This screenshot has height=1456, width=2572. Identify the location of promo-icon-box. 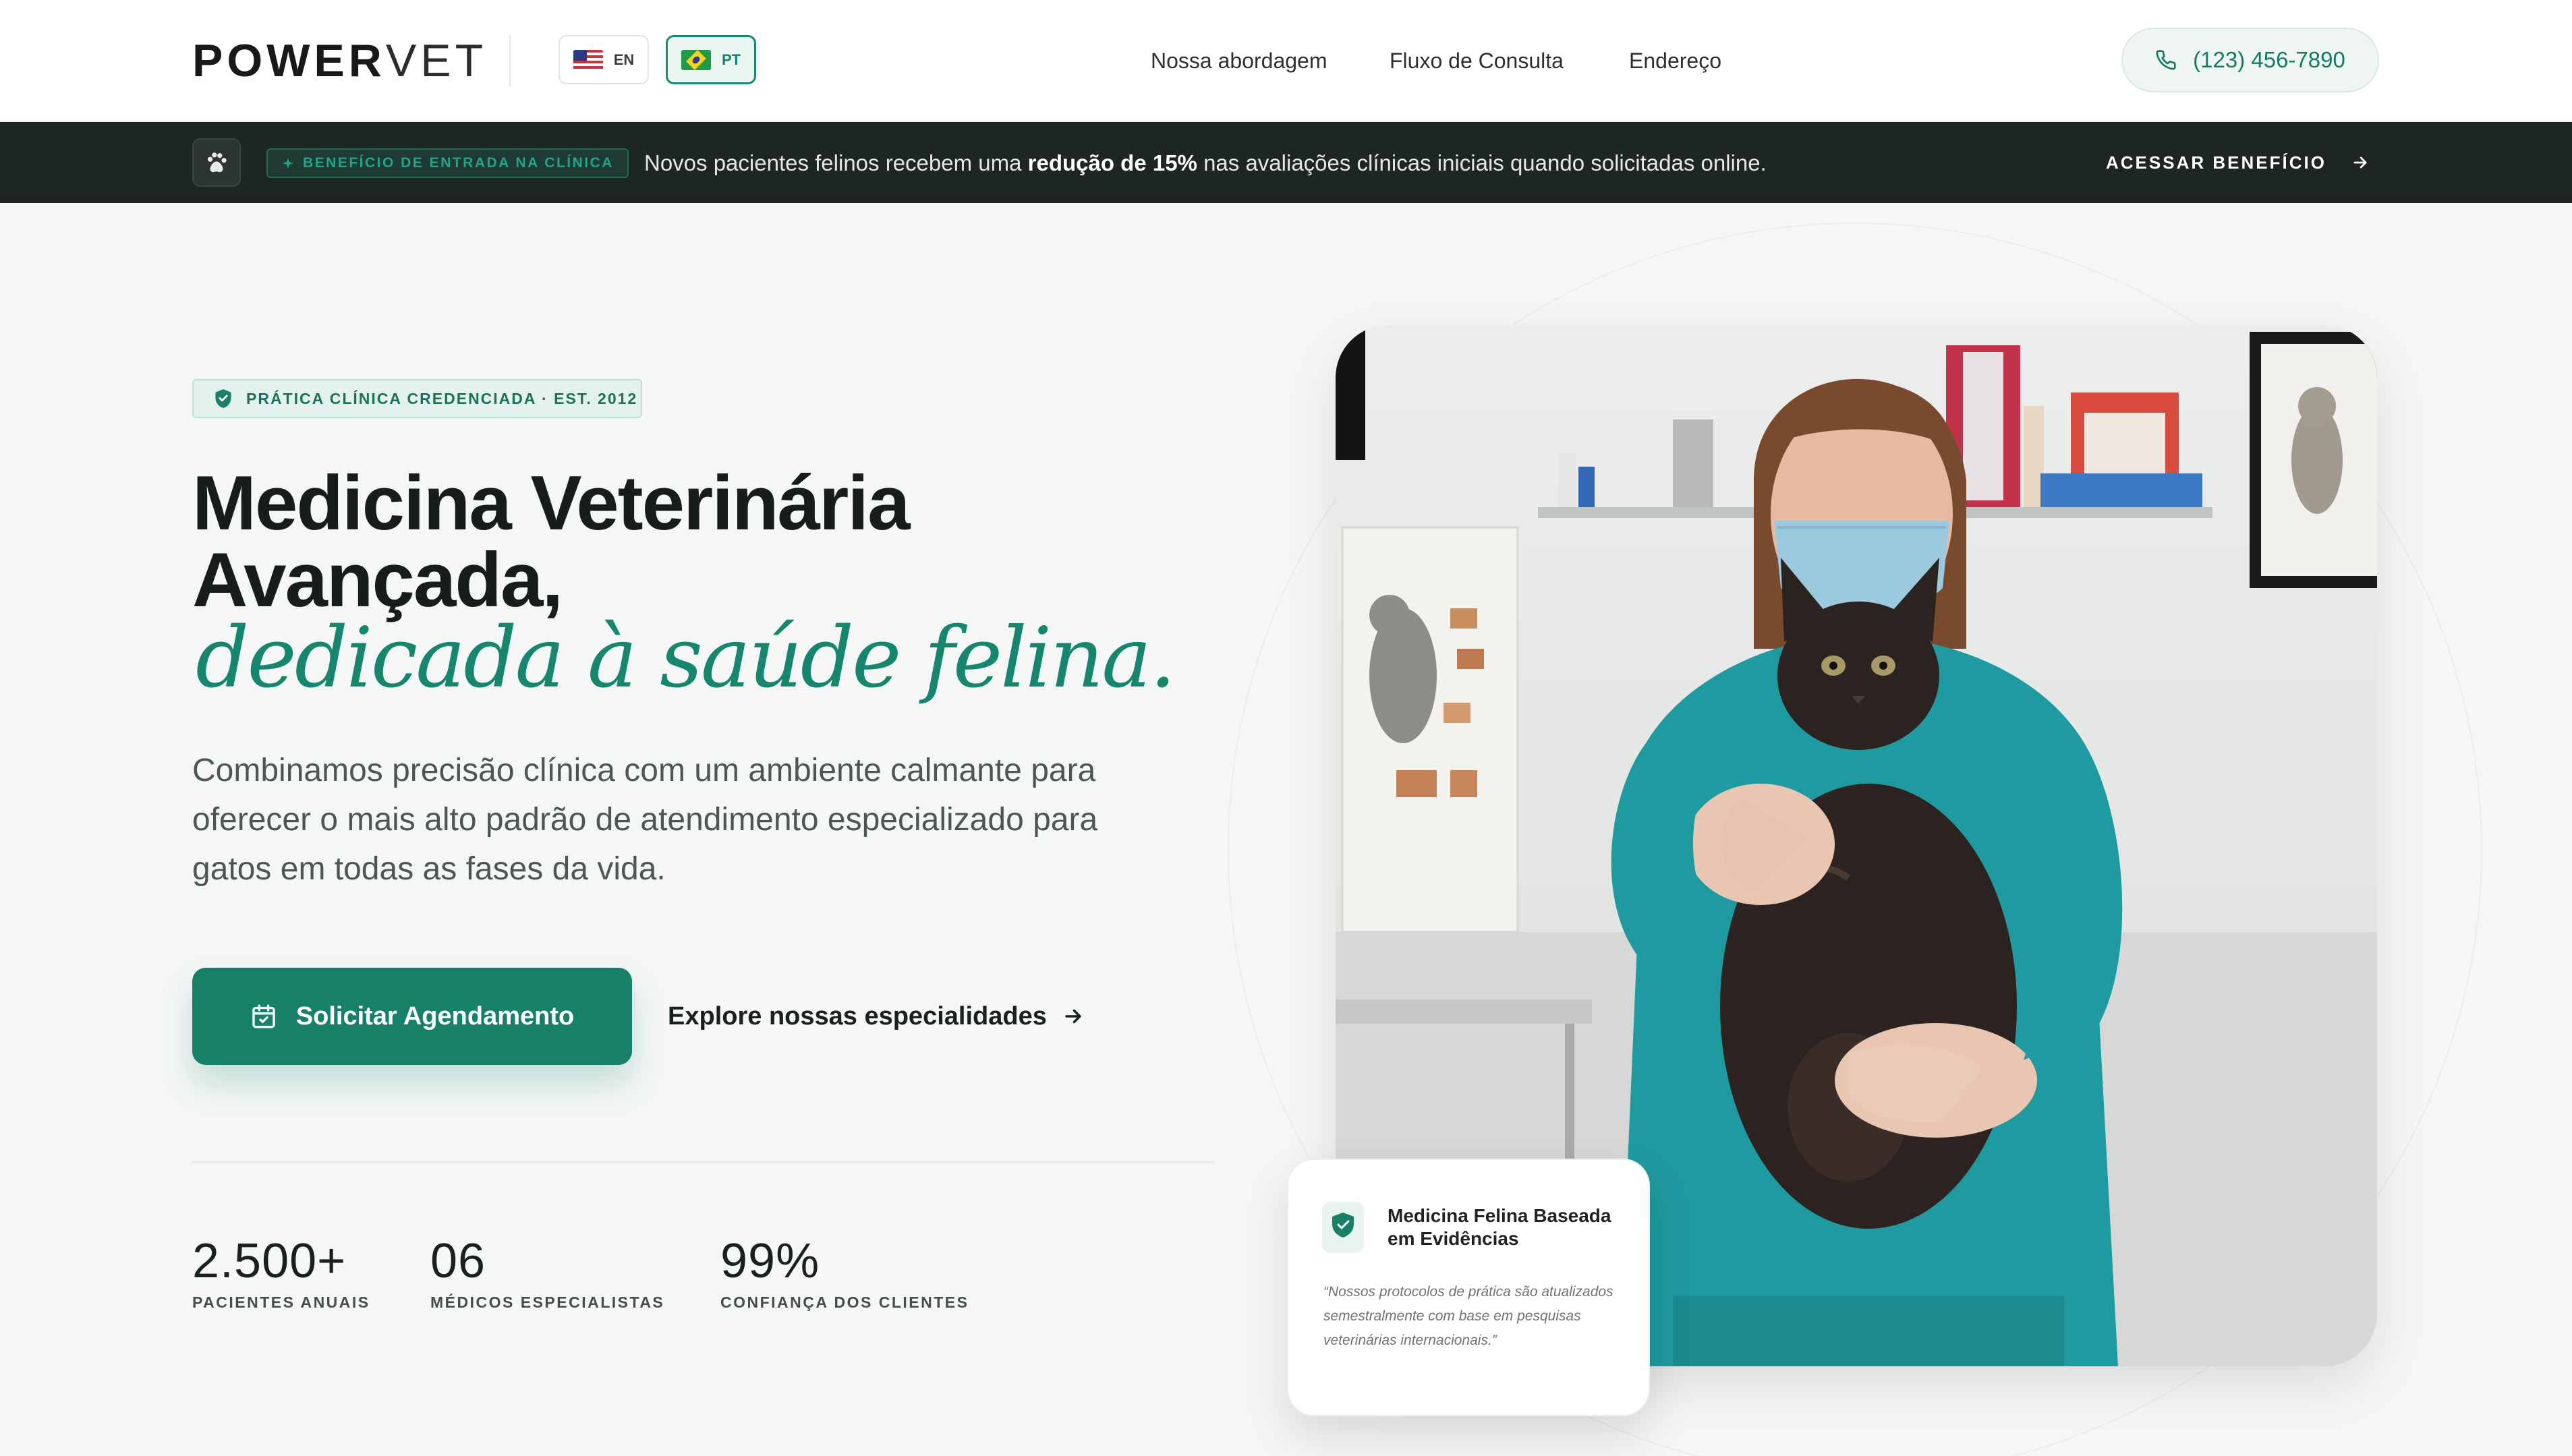
(216, 162).